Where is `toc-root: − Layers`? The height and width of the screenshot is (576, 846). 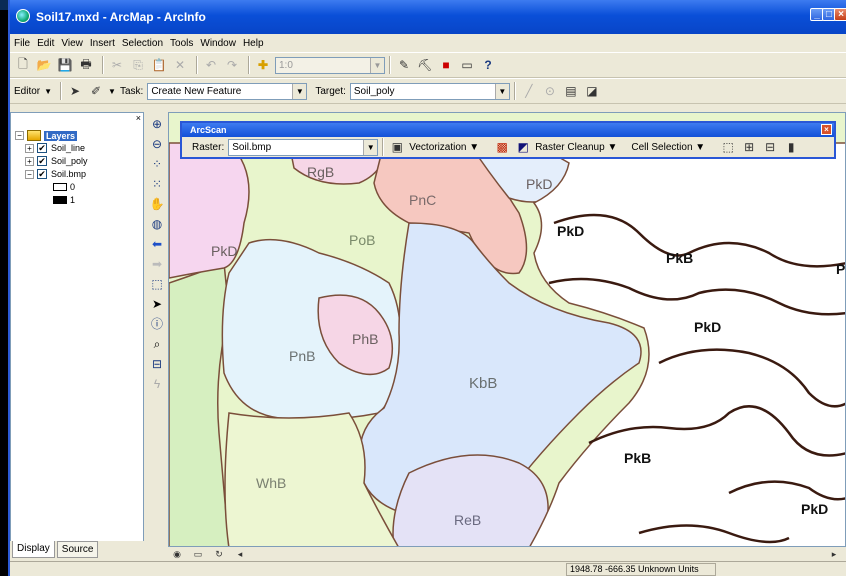
toc-root: − Layers is located at coordinates (46, 135).